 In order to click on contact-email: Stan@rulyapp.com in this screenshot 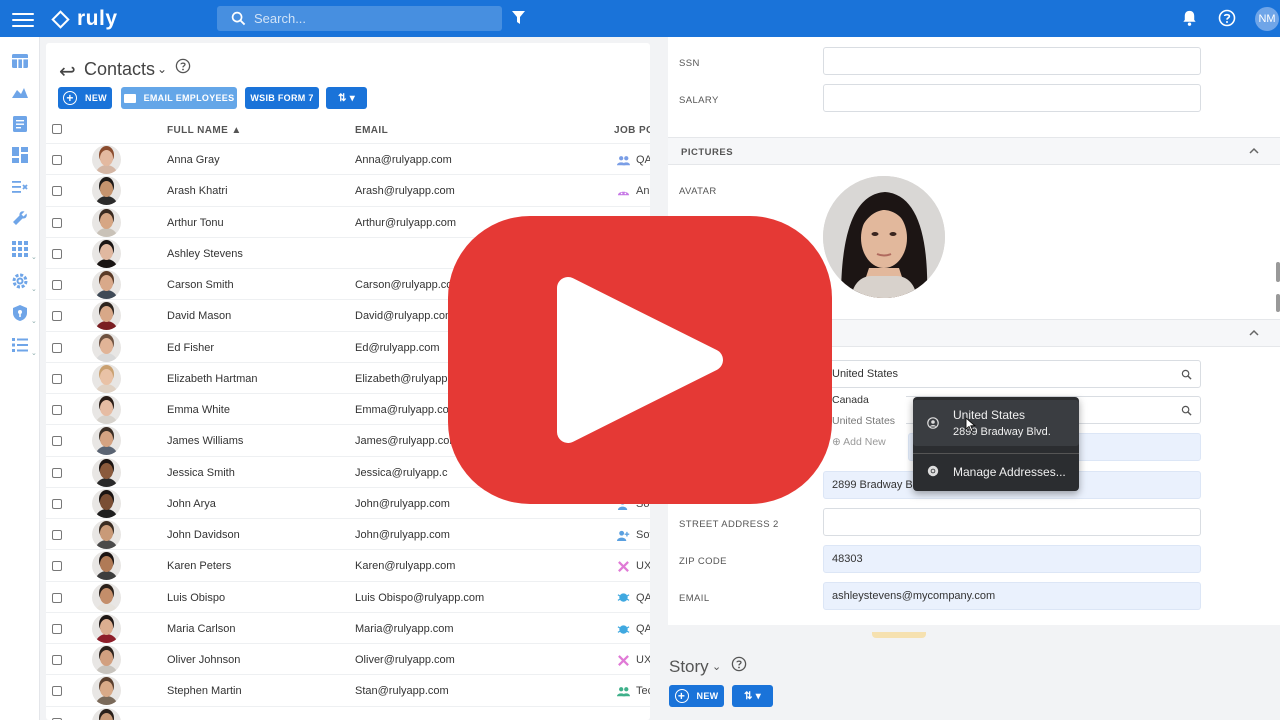, I will do `click(402, 691)`.